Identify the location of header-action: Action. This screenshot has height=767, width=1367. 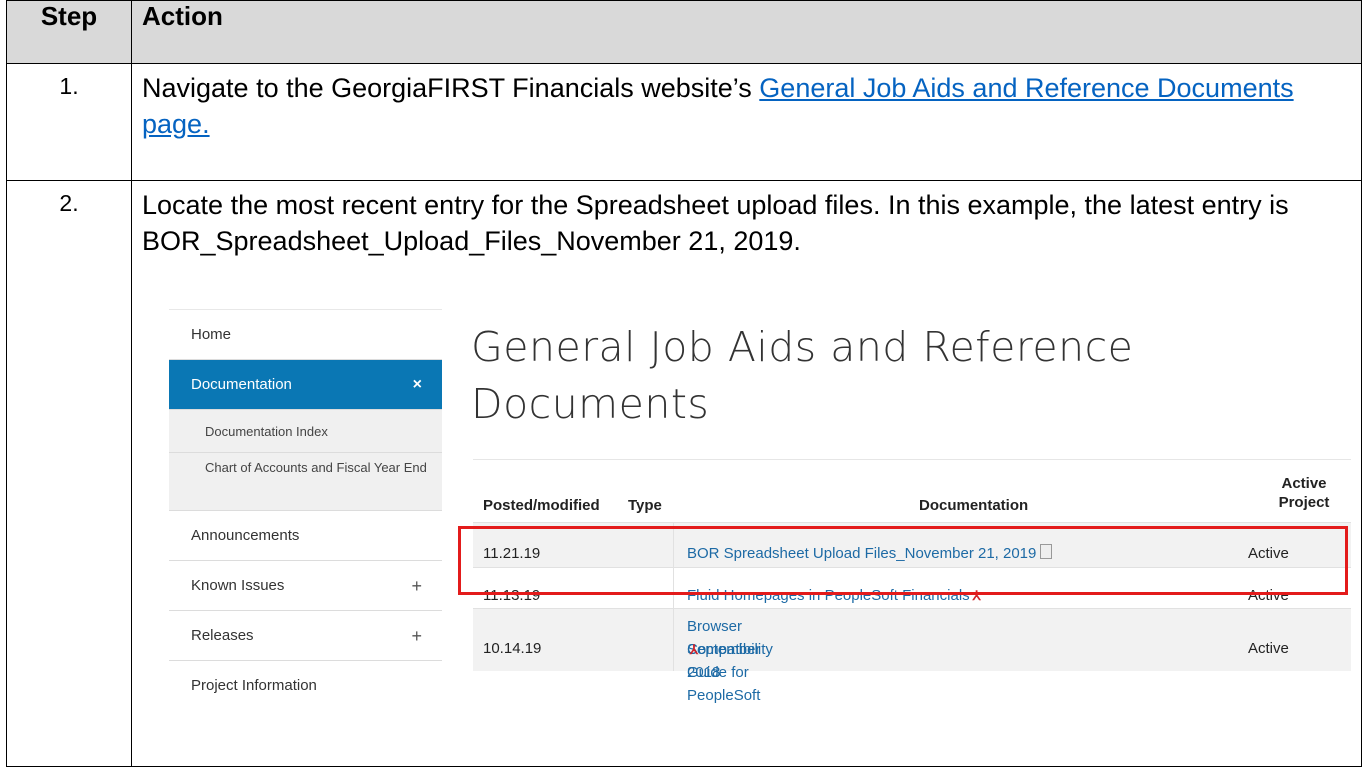
(746, 32).